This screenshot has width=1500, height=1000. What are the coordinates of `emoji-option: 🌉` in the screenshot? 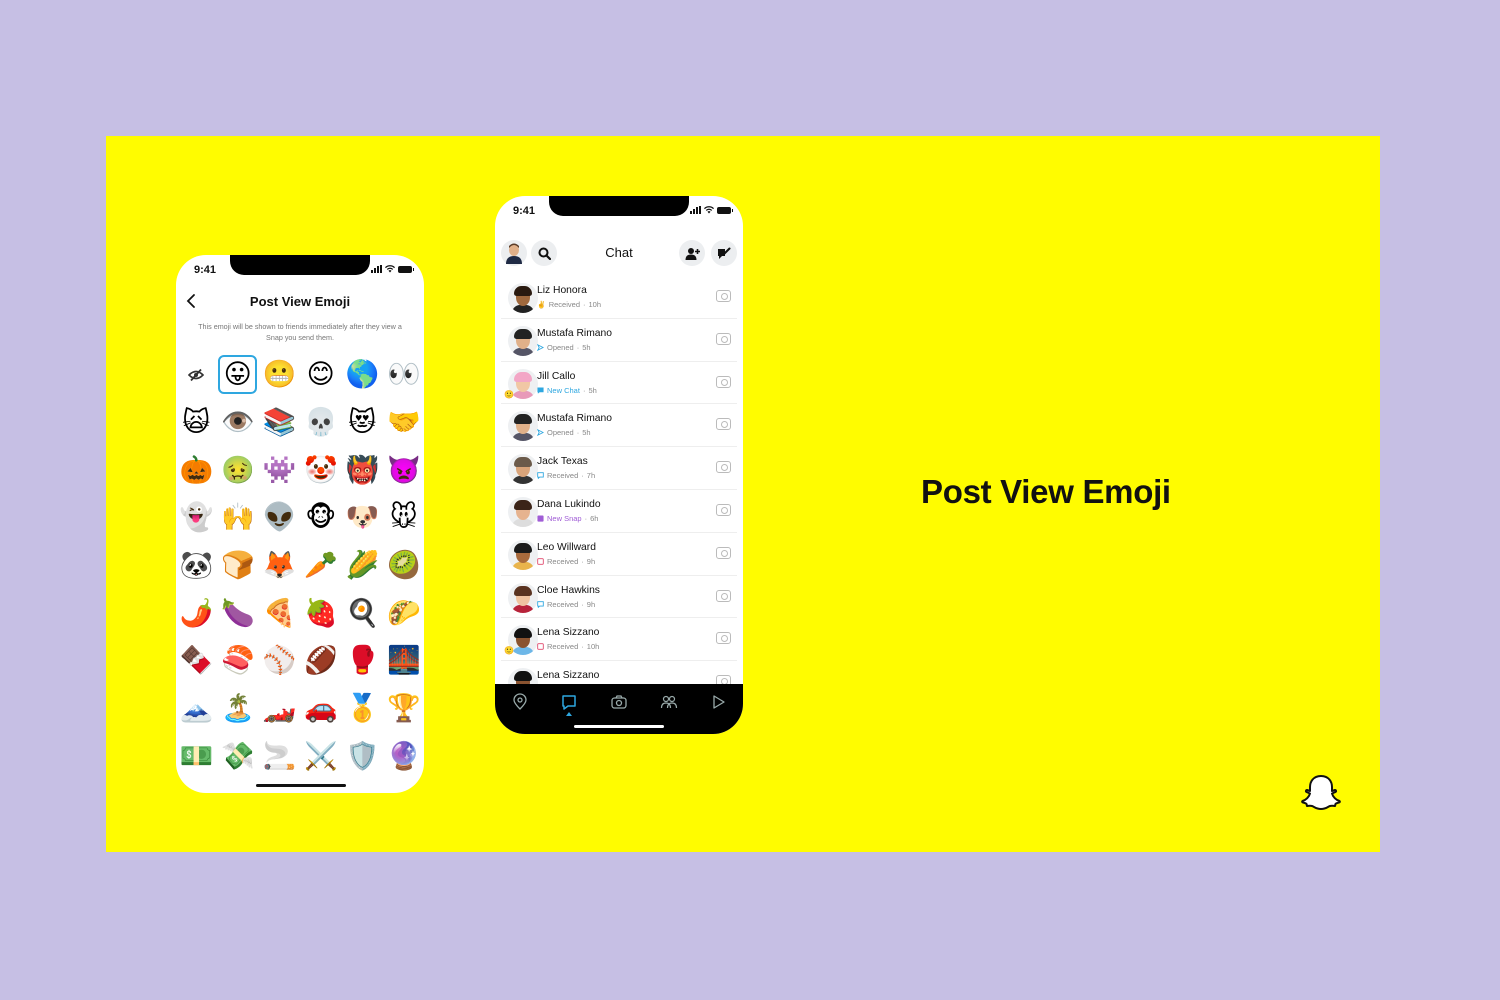 It's located at (403, 661).